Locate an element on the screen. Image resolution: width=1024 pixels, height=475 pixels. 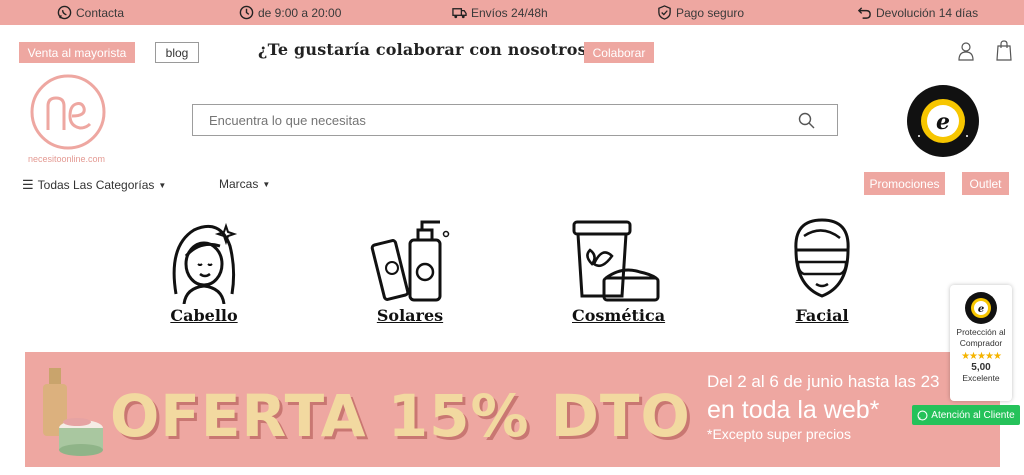
payment-info: Pago seguro is located at coordinates (700, 12).